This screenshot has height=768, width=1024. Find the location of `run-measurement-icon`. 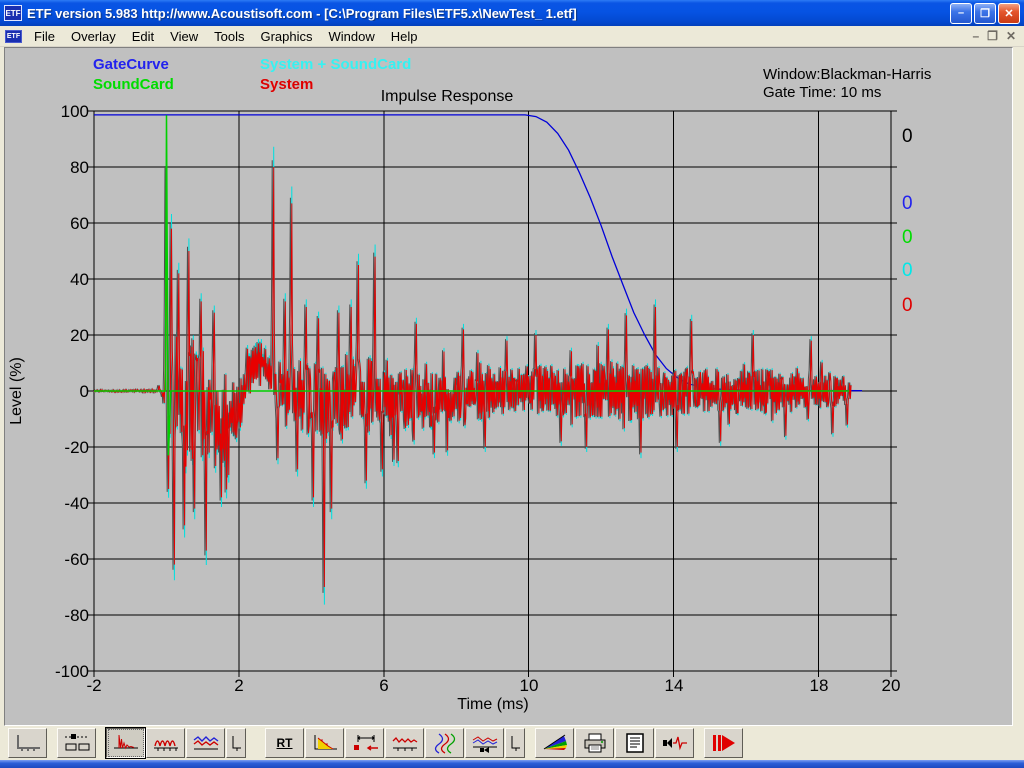

run-measurement-icon is located at coordinates (723, 743).